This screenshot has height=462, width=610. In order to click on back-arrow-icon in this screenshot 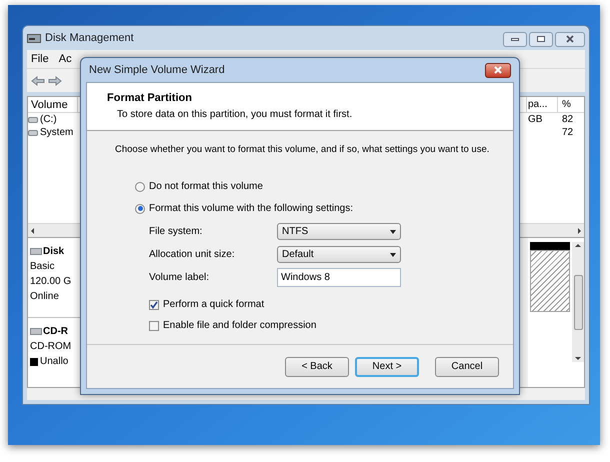, I will do `click(38, 81)`.